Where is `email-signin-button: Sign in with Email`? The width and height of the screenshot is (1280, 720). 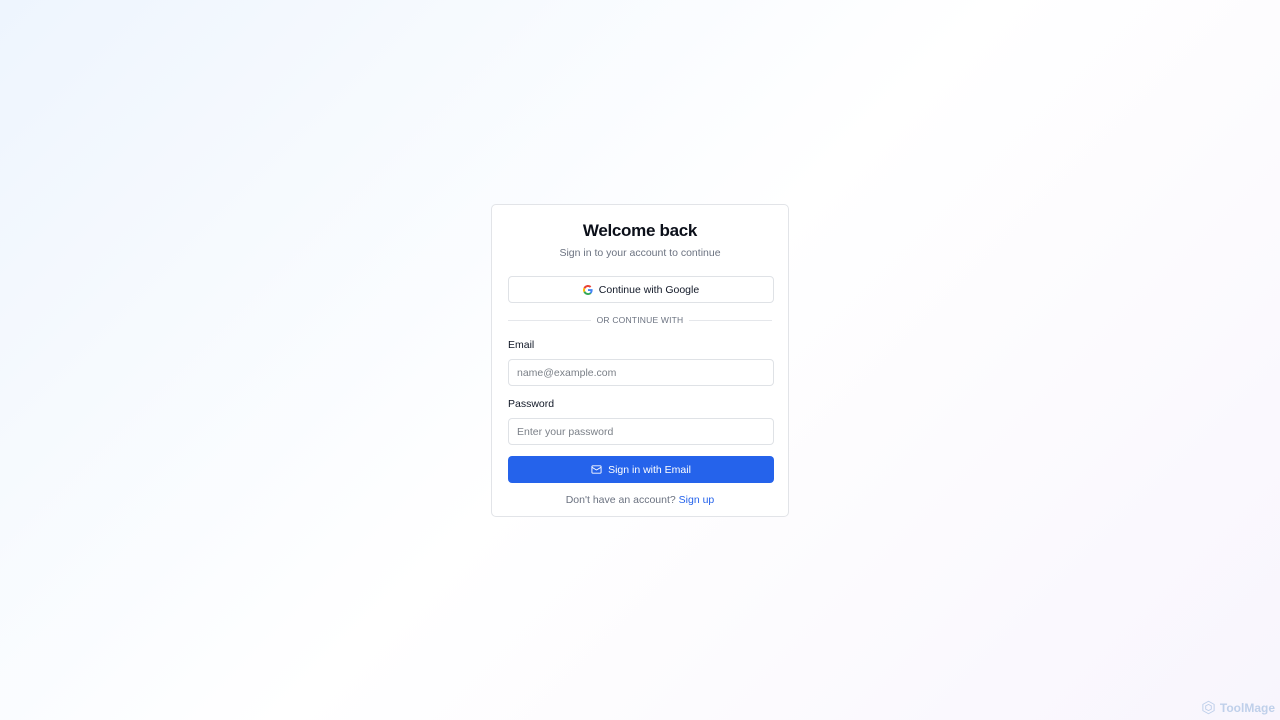 email-signin-button: Sign in with Email is located at coordinates (641, 469).